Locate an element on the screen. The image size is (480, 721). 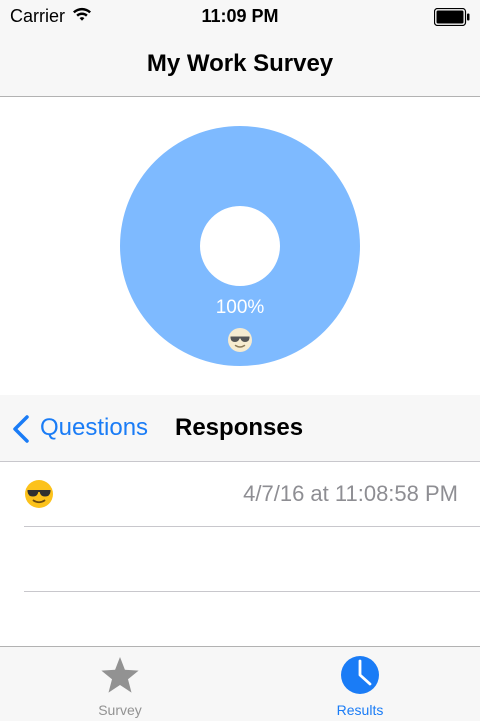
tab-results-label: Results is located at coordinates (360, 710).